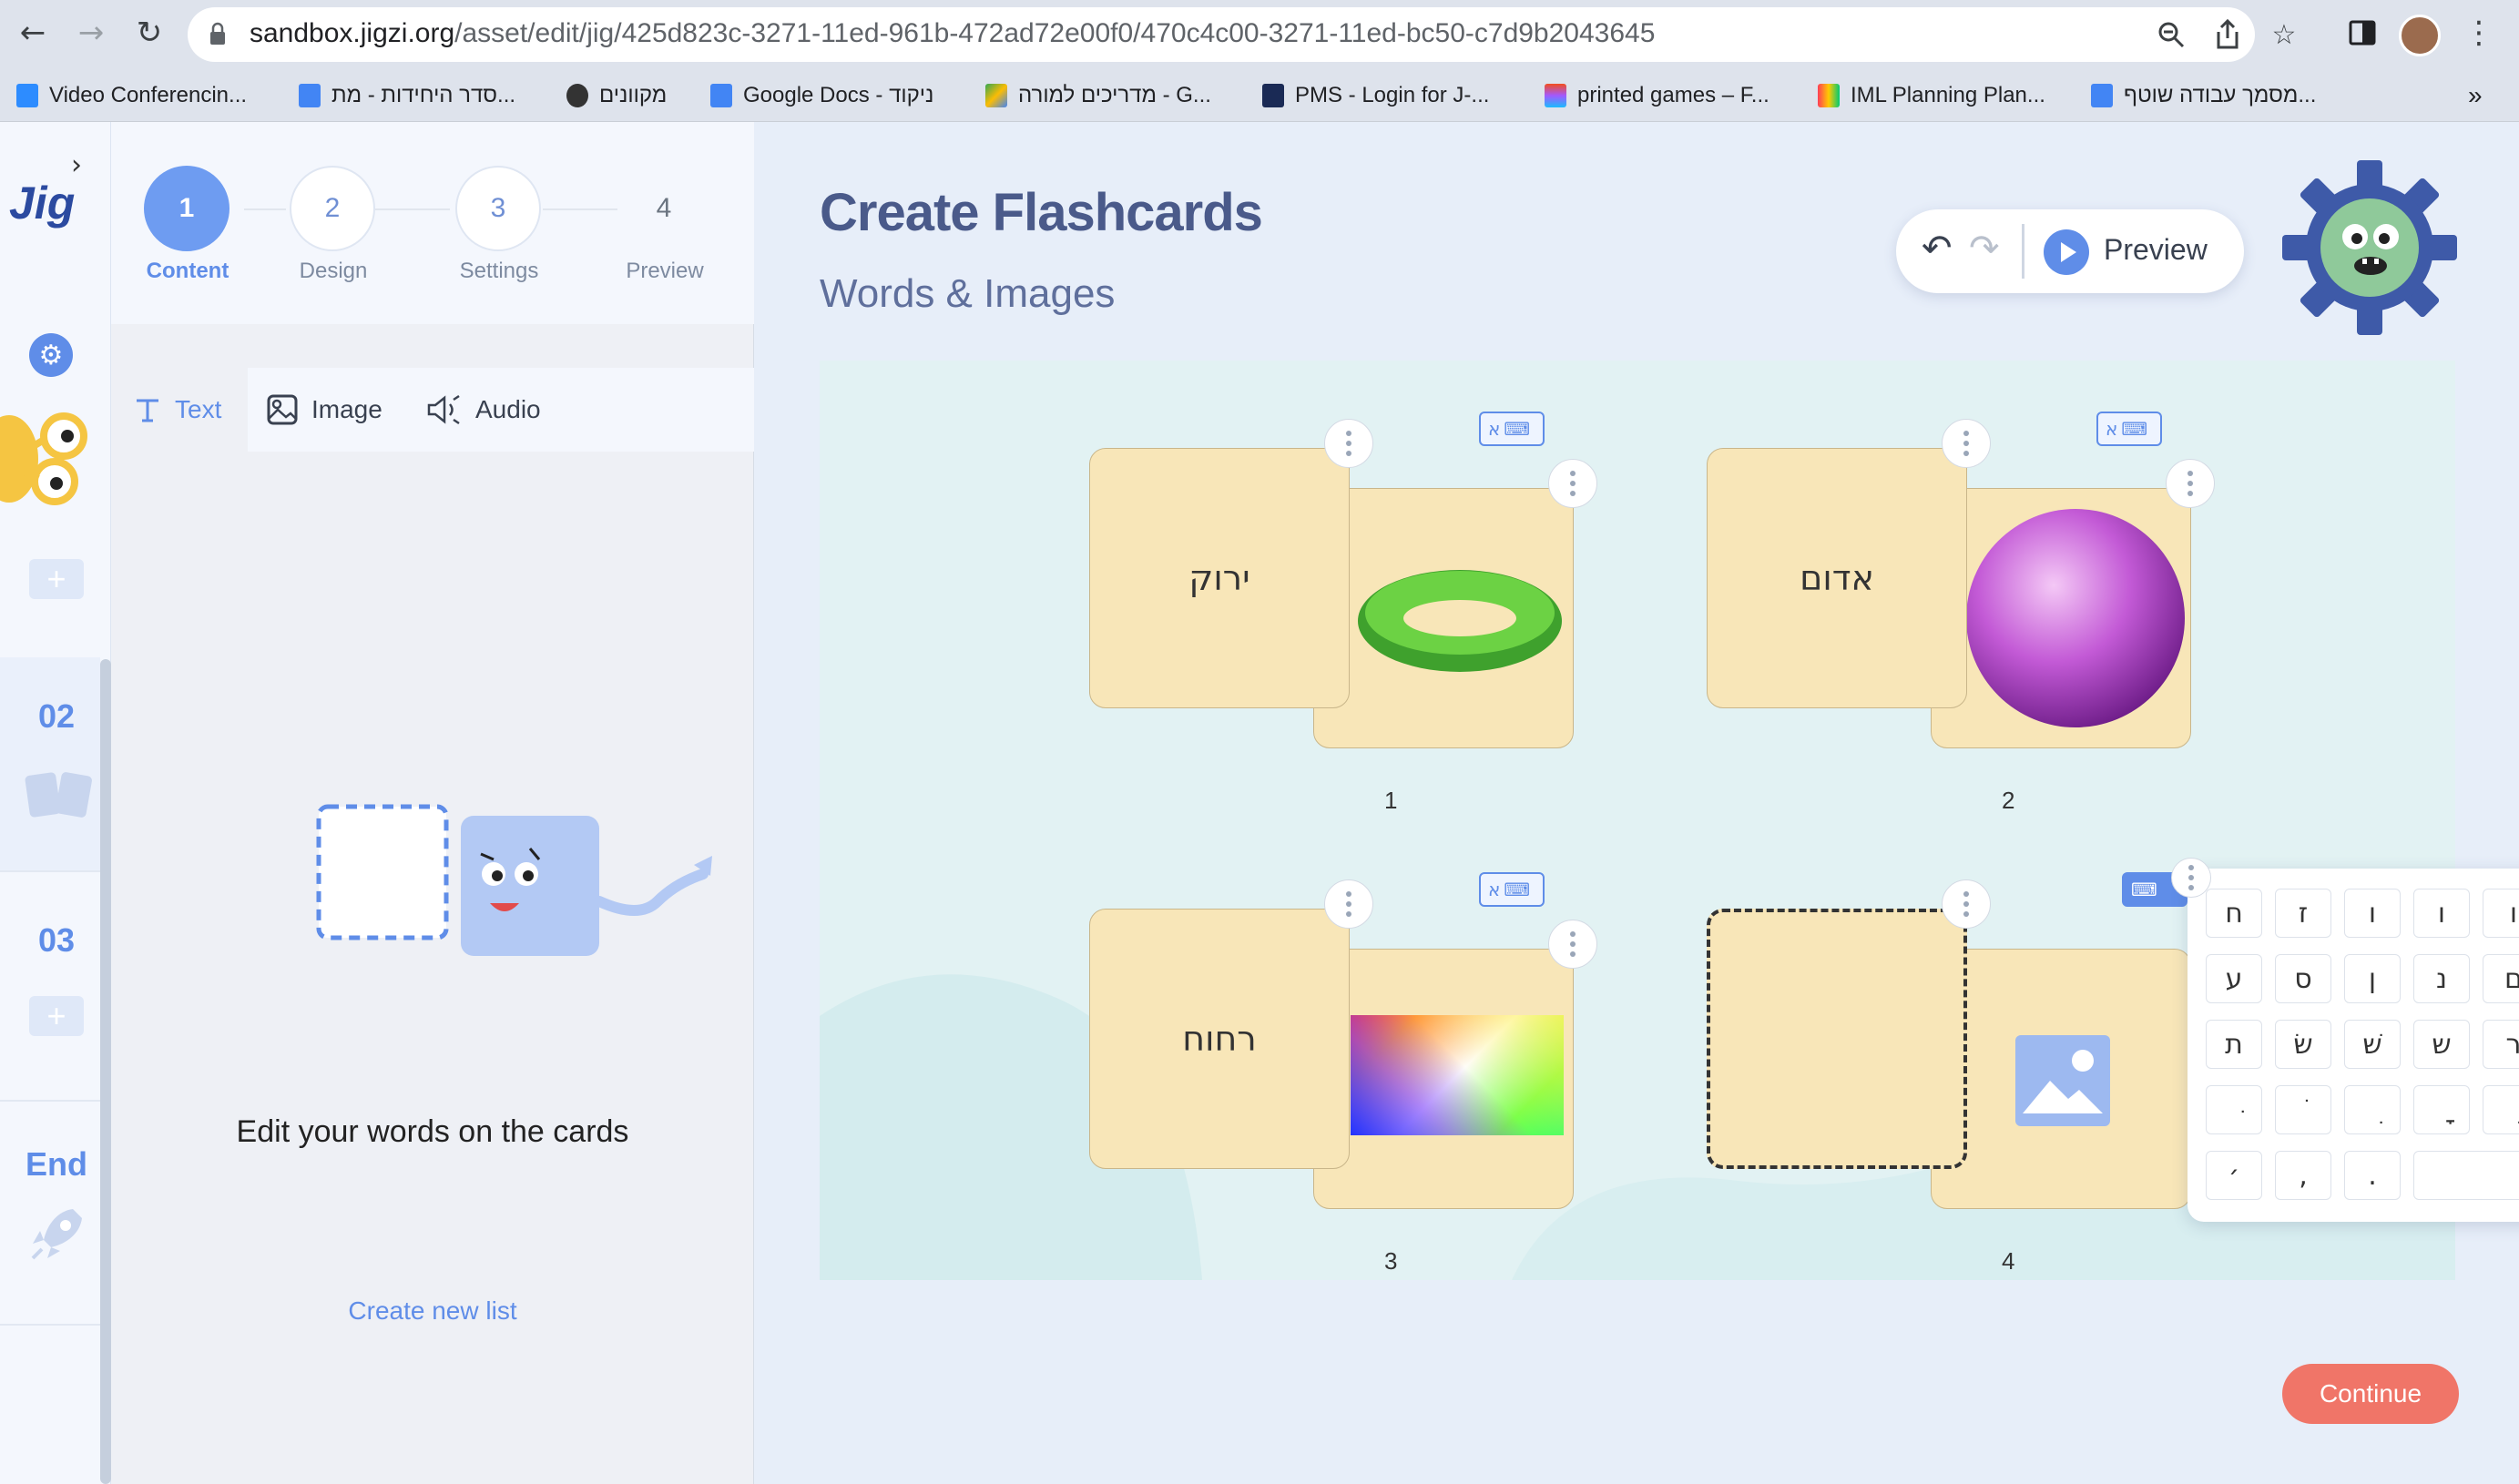  Describe the element at coordinates (432, 223) in the screenshot. I see `steps-header: 1 2 3 4 Content Design Settings Preview` at that location.